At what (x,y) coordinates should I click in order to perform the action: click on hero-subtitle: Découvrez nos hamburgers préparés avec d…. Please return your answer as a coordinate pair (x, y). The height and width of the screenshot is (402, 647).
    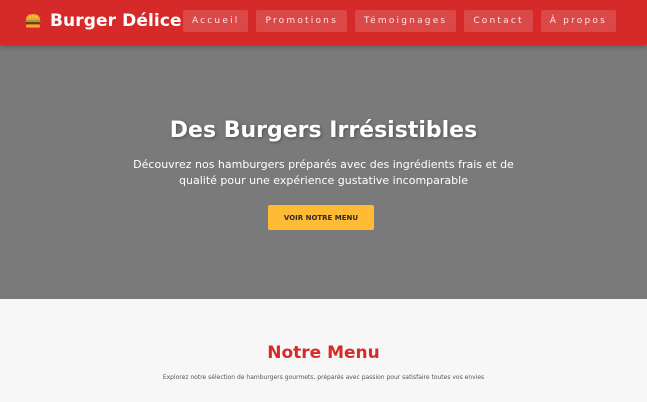
    Looking at the image, I should click on (323, 172).